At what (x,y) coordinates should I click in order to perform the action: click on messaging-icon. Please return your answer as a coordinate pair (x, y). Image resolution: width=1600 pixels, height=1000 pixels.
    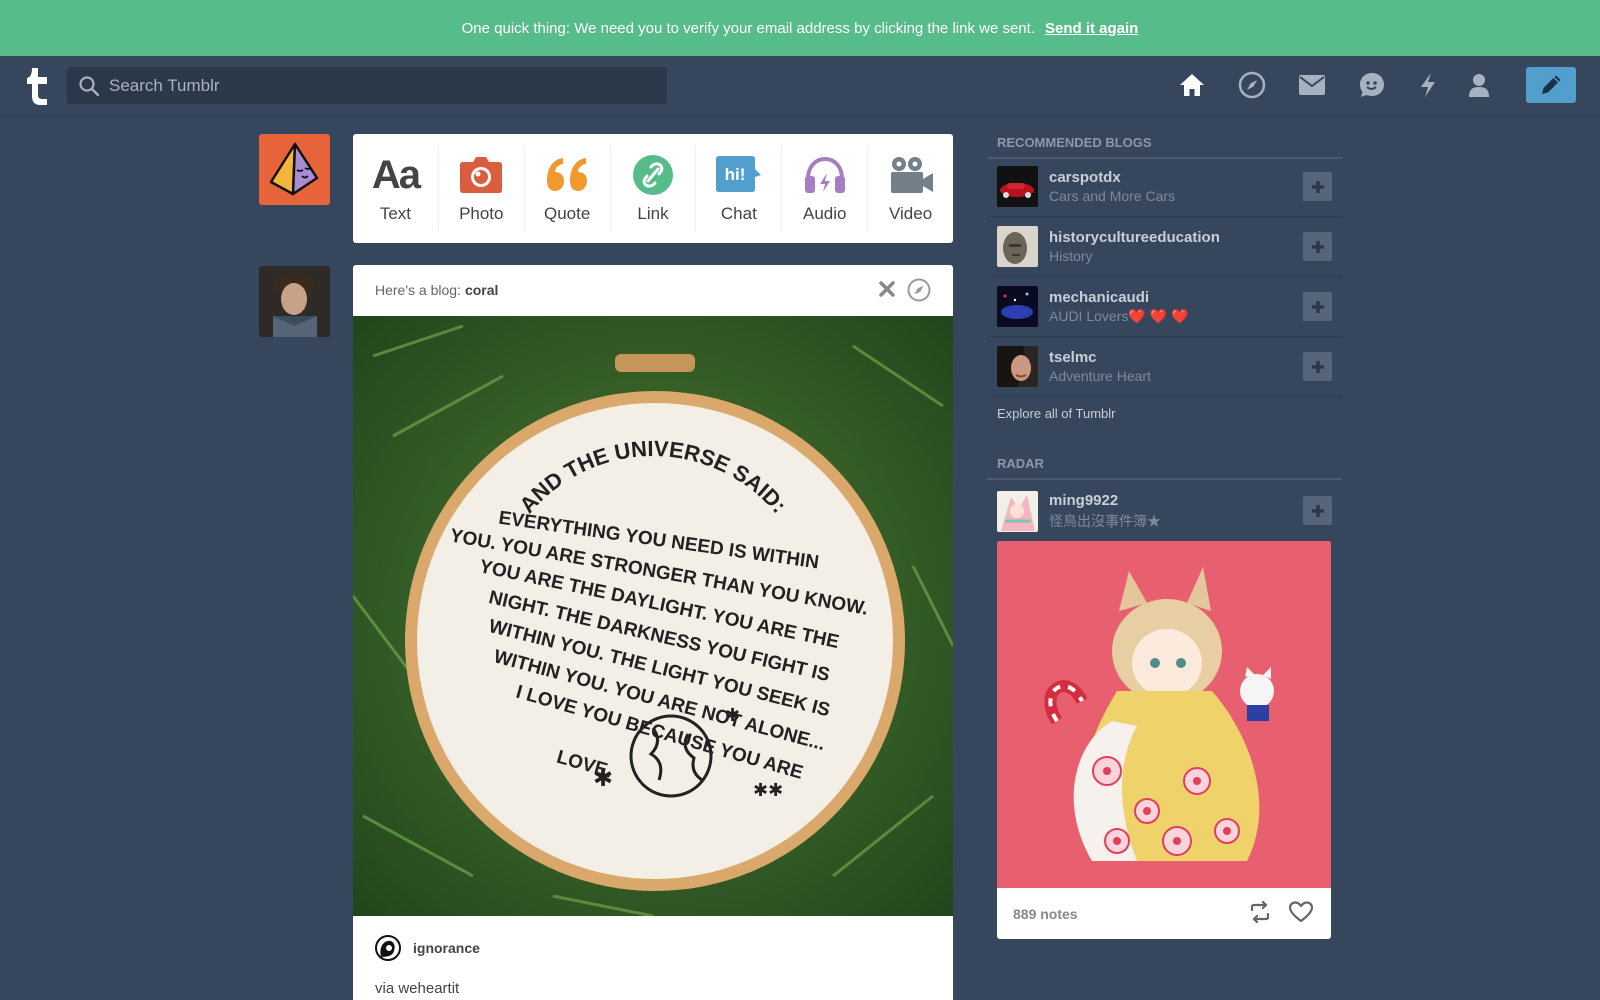
    Looking at the image, I should click on (1372, 85).